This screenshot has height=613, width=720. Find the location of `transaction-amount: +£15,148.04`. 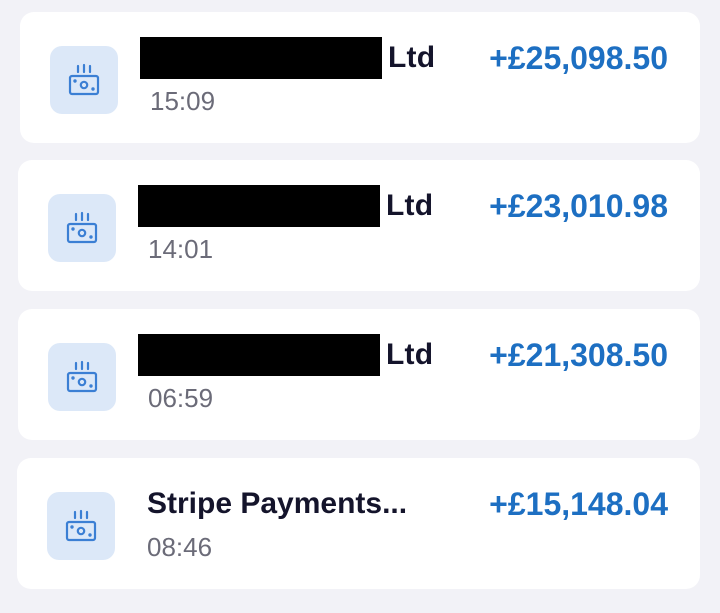

transaction-amount: +£15,148.04 is located at coordinates (578, 504).